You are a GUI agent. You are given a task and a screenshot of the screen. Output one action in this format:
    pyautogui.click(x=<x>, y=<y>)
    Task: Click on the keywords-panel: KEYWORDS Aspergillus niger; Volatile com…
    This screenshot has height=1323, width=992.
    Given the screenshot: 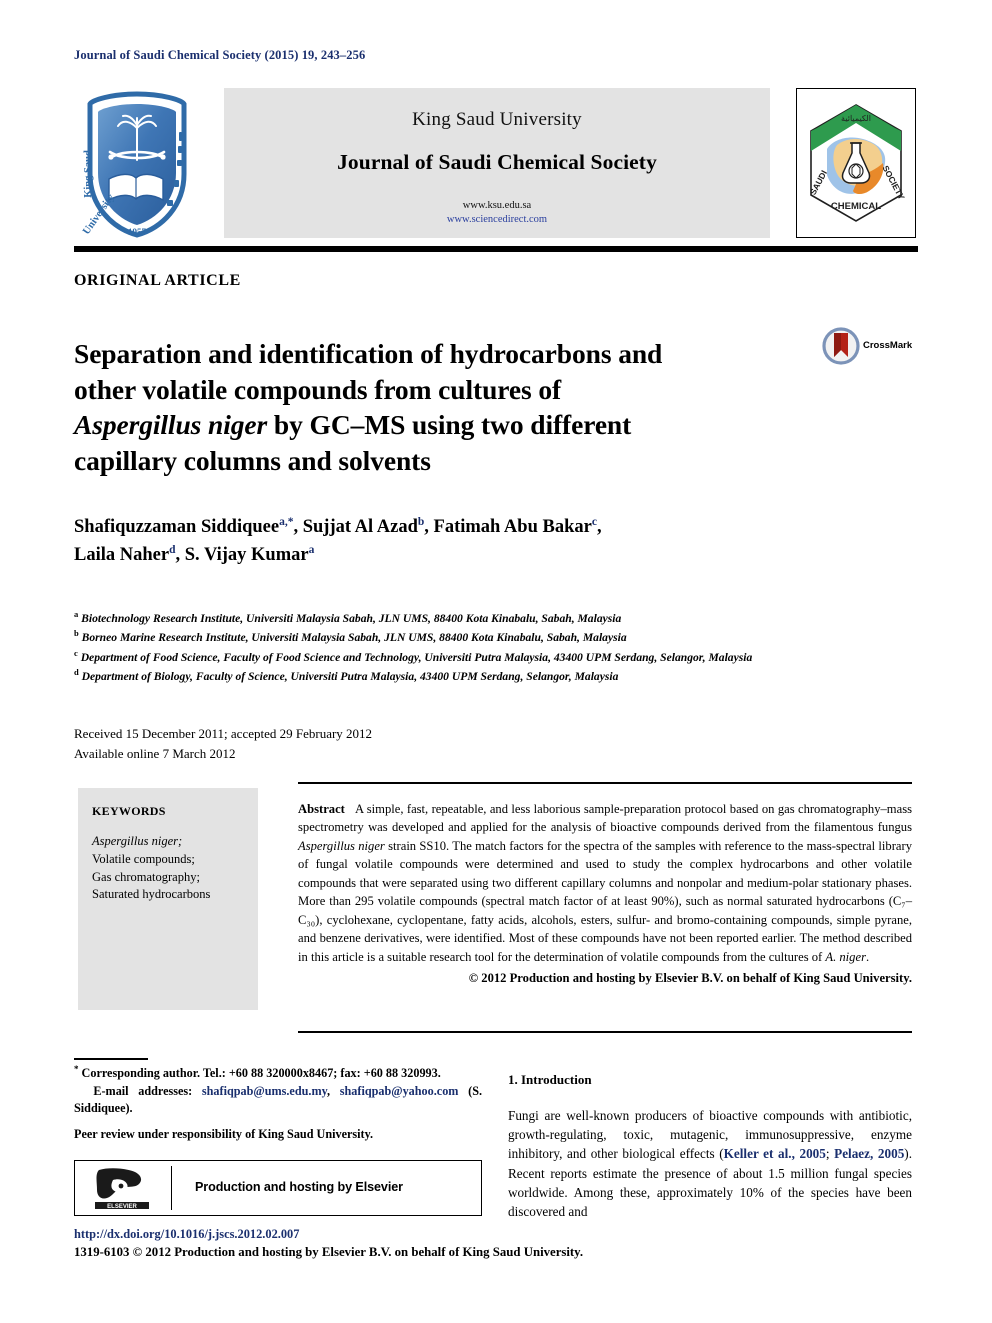 What is the action you would take?
    pyautogui.click(x=168, y=899)
    